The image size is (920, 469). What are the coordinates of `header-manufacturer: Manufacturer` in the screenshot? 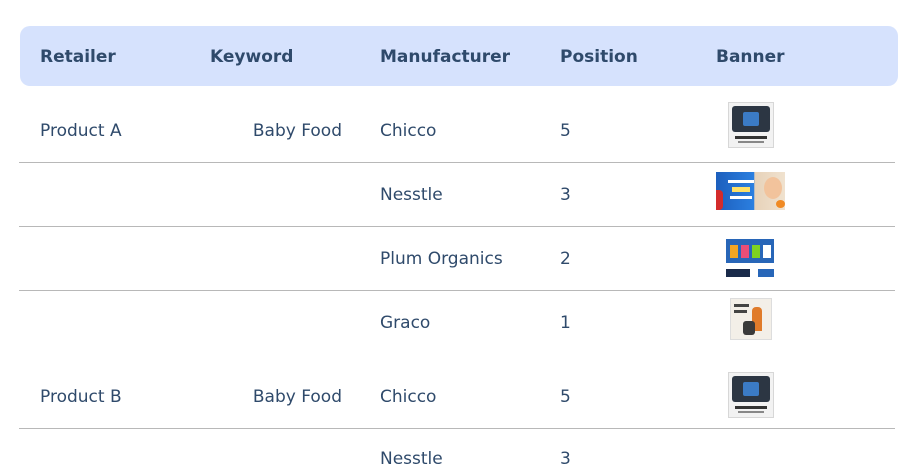 It's located at (445, 56).